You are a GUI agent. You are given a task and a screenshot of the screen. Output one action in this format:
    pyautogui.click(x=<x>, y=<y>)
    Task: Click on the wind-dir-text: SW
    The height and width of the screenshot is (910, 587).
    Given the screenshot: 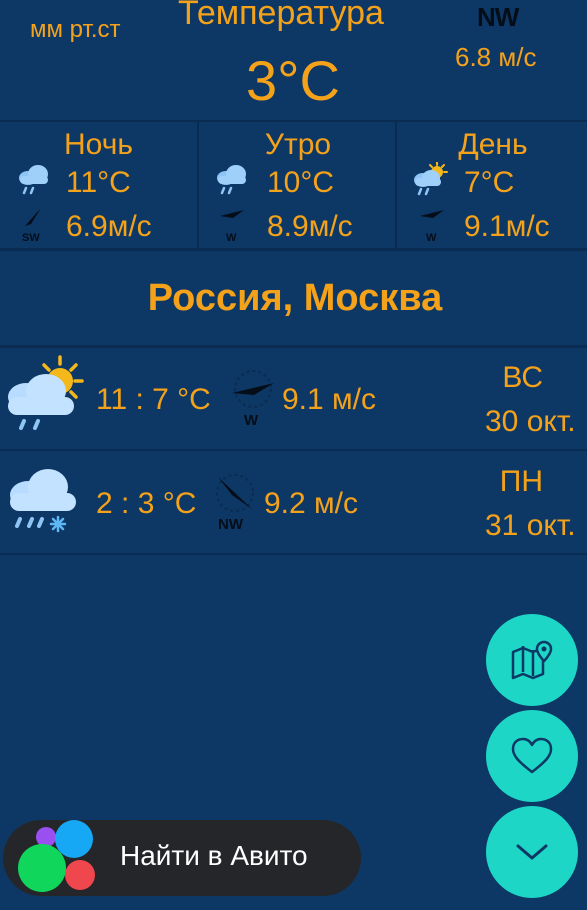 What is the action you would take?
    pyautogui.click(x=31, y=238)
    